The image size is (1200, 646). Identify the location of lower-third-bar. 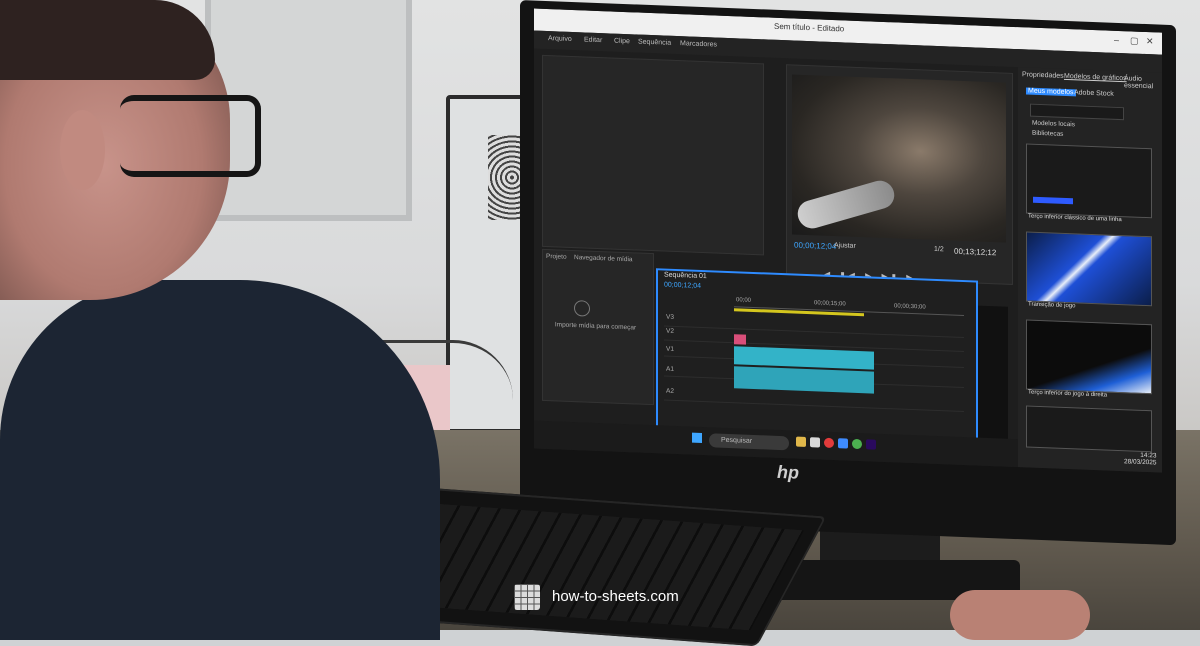
(1053, 200).